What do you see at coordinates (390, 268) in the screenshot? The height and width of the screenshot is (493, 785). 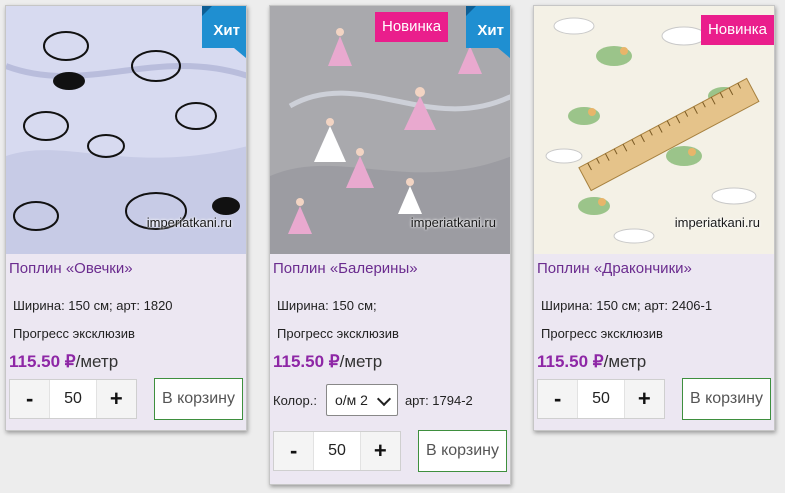 I see `product-title: Поплин «Балерины»` at bounding box center [390, 268].